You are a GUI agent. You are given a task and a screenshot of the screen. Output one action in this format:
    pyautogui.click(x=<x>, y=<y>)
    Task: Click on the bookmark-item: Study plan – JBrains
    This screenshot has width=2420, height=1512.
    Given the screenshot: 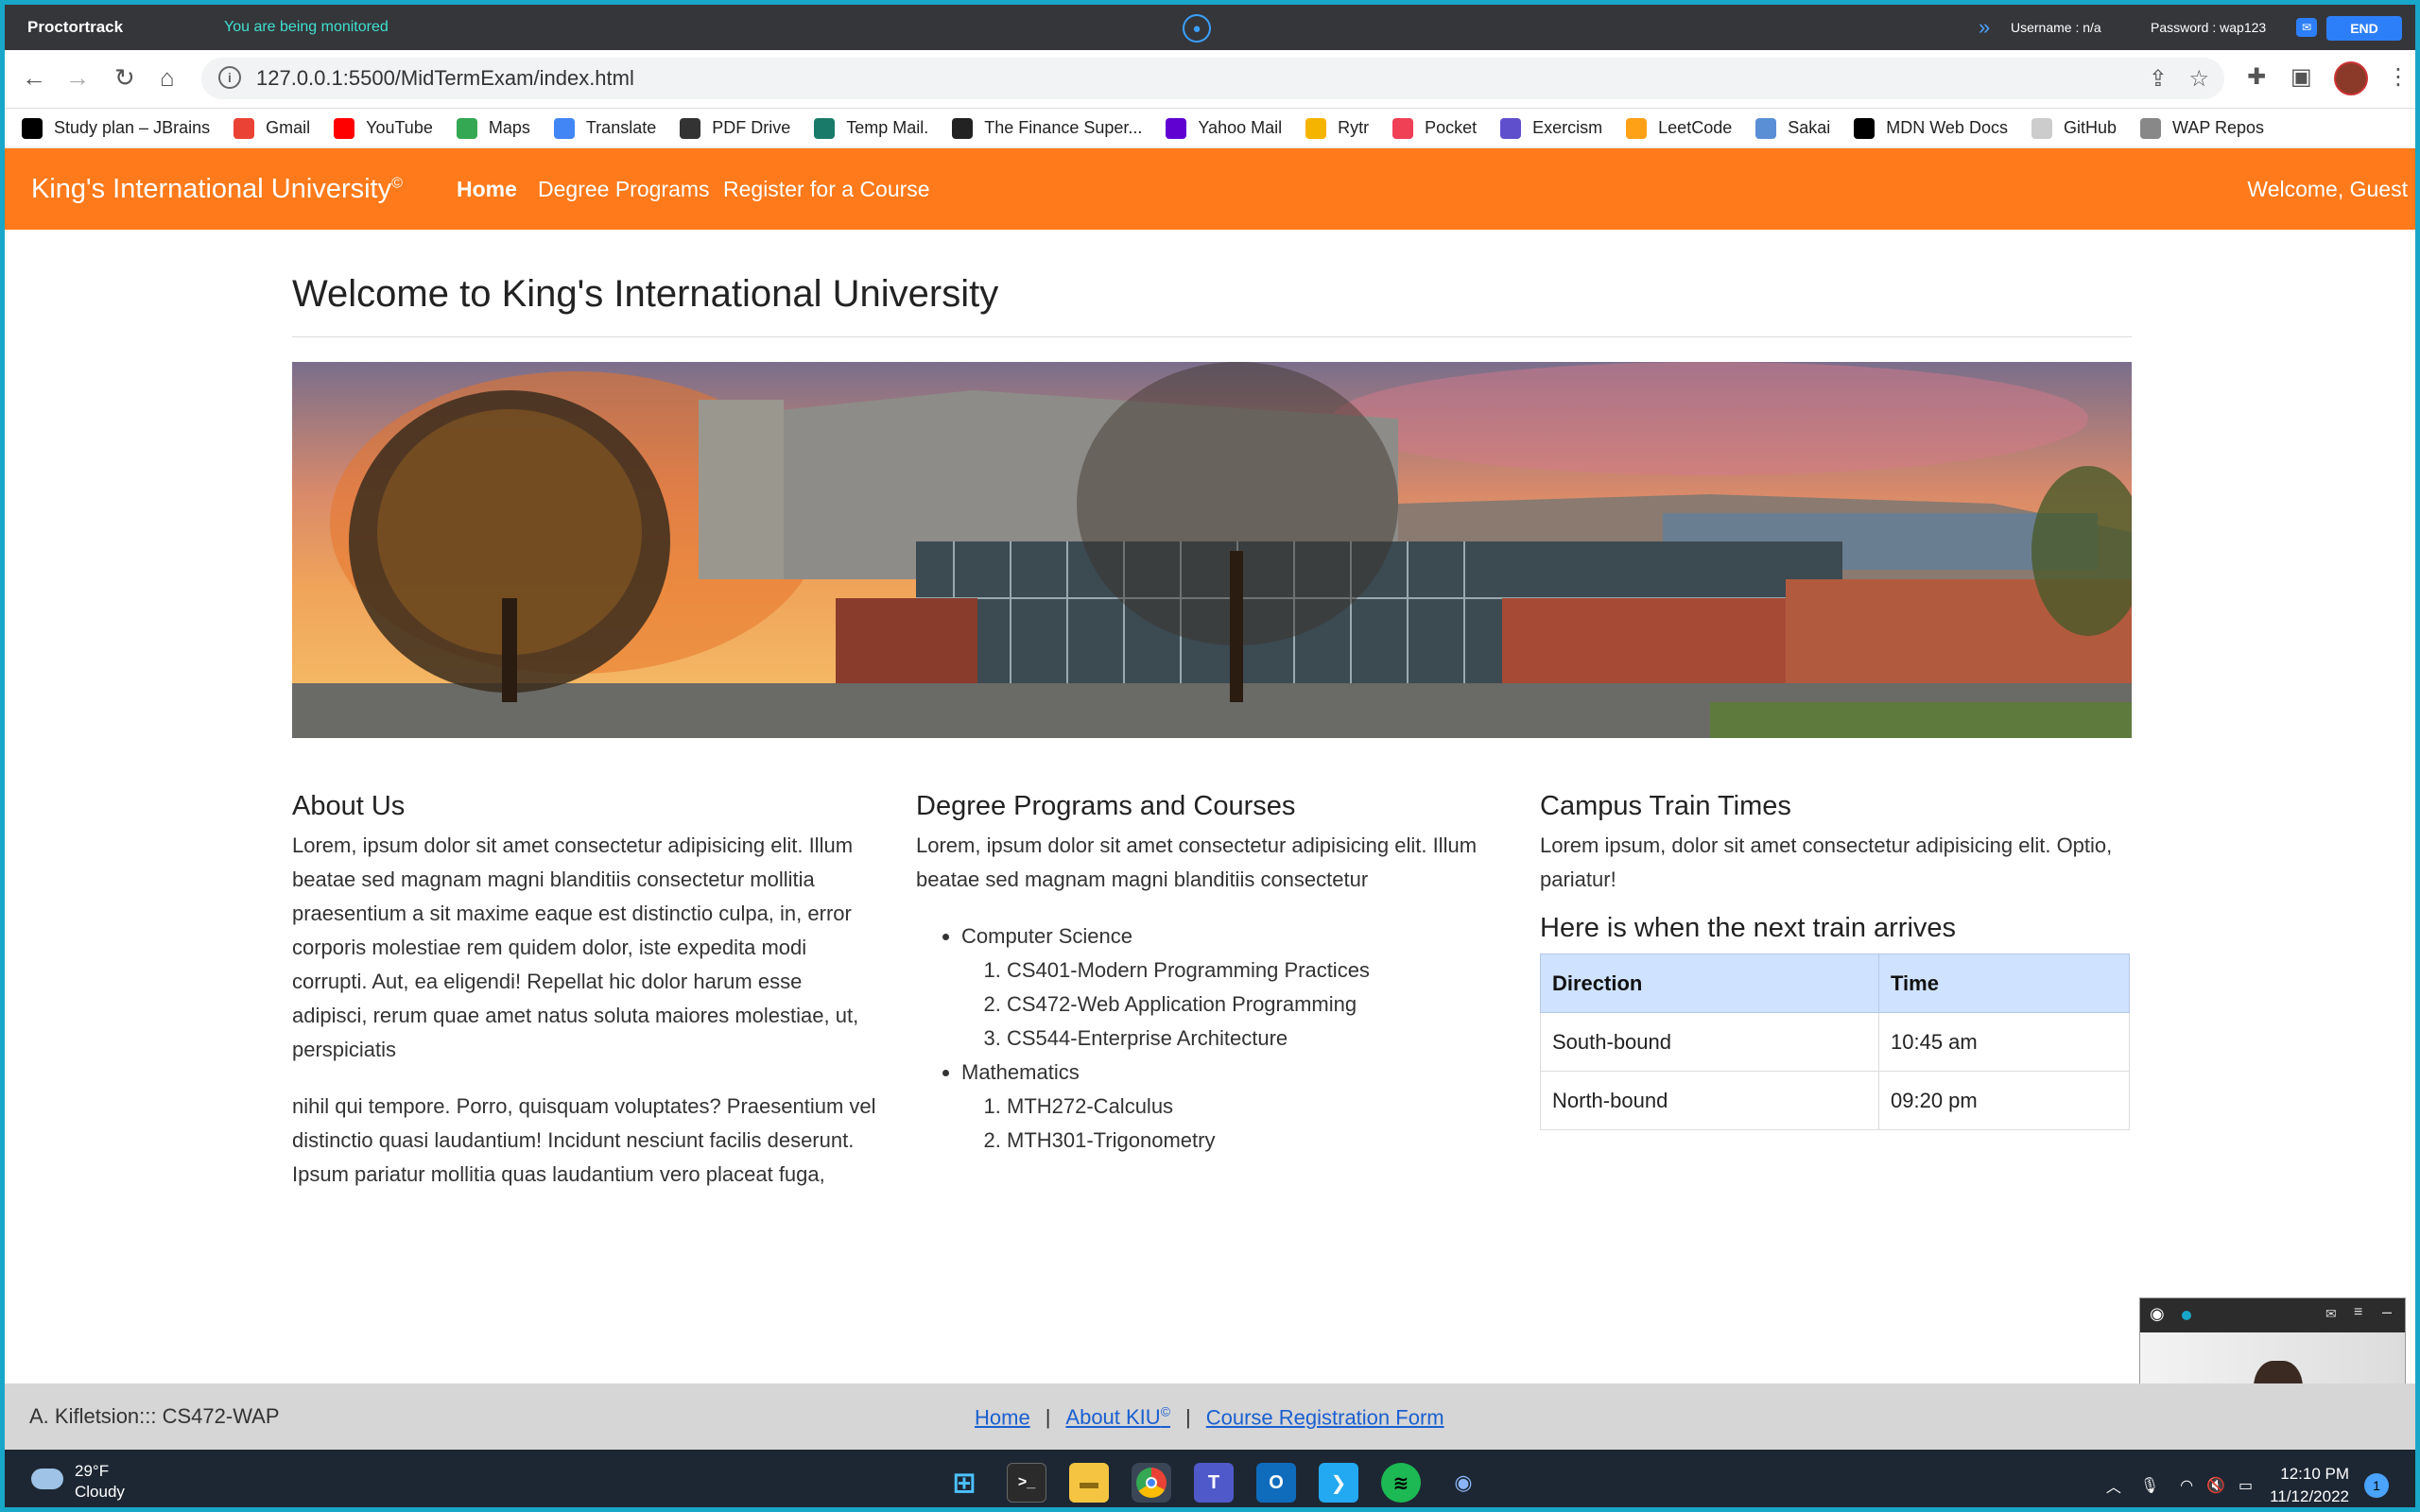 What is the action you would take?
    pyautogui.click(x=116, y=128)
    